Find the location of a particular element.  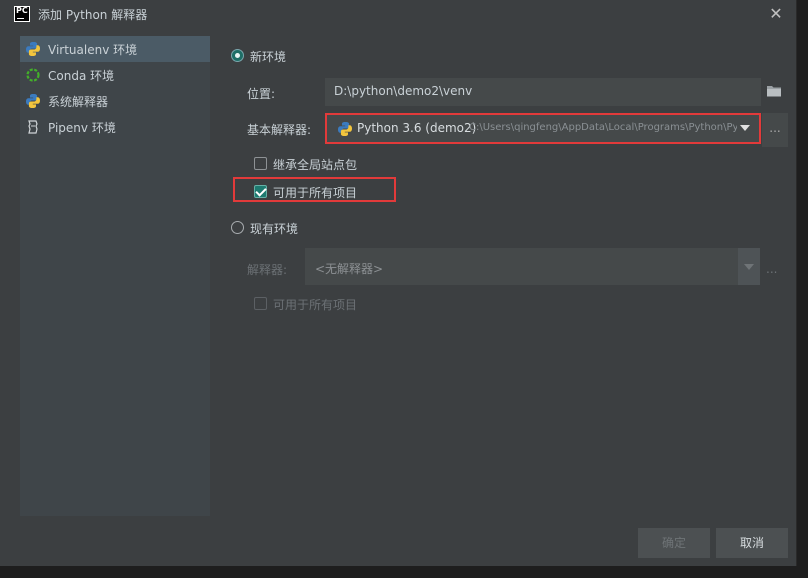

inherit-packages-checkbox is located at coordinates (260, 163).